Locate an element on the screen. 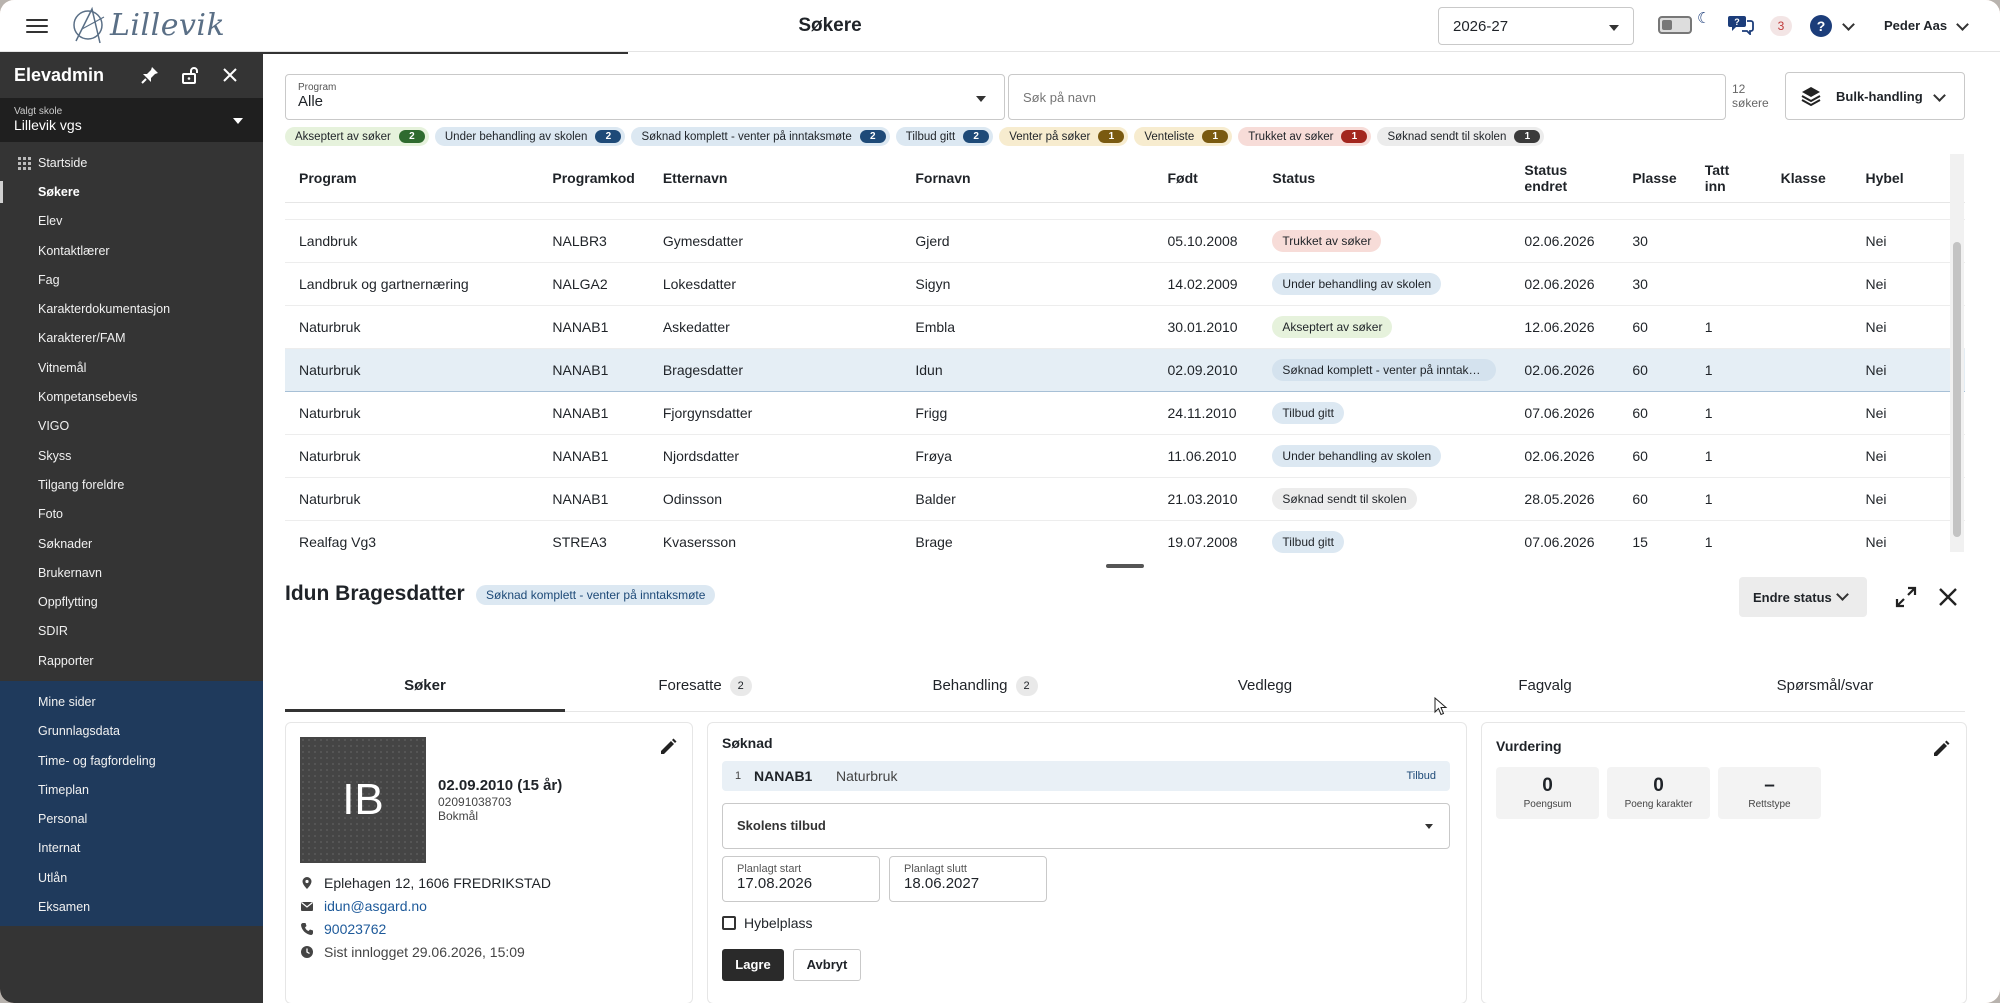 This screenshot has width=2000, height=1003. planned-end-field: Planlagt slutt 18.06.2027 is located at coordinates (968, 879).